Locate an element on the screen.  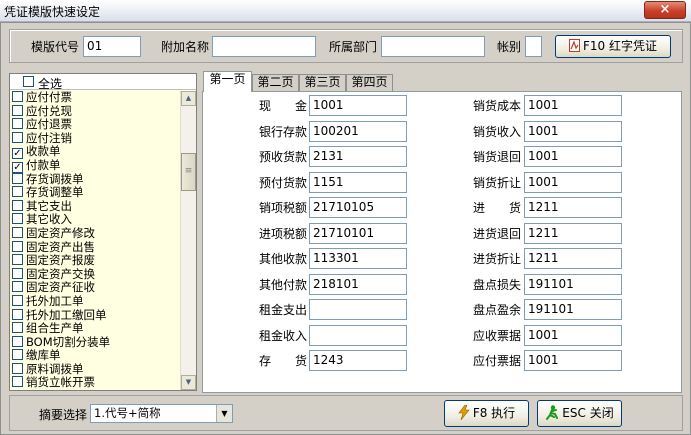
list-item: 应付退票 is located at coordinates (95, 125).